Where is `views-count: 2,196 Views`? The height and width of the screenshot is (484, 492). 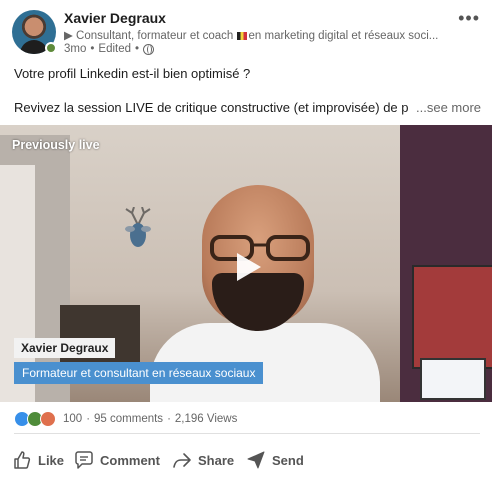
views-count: 2,196 Views is located at coordinates (206, 419).